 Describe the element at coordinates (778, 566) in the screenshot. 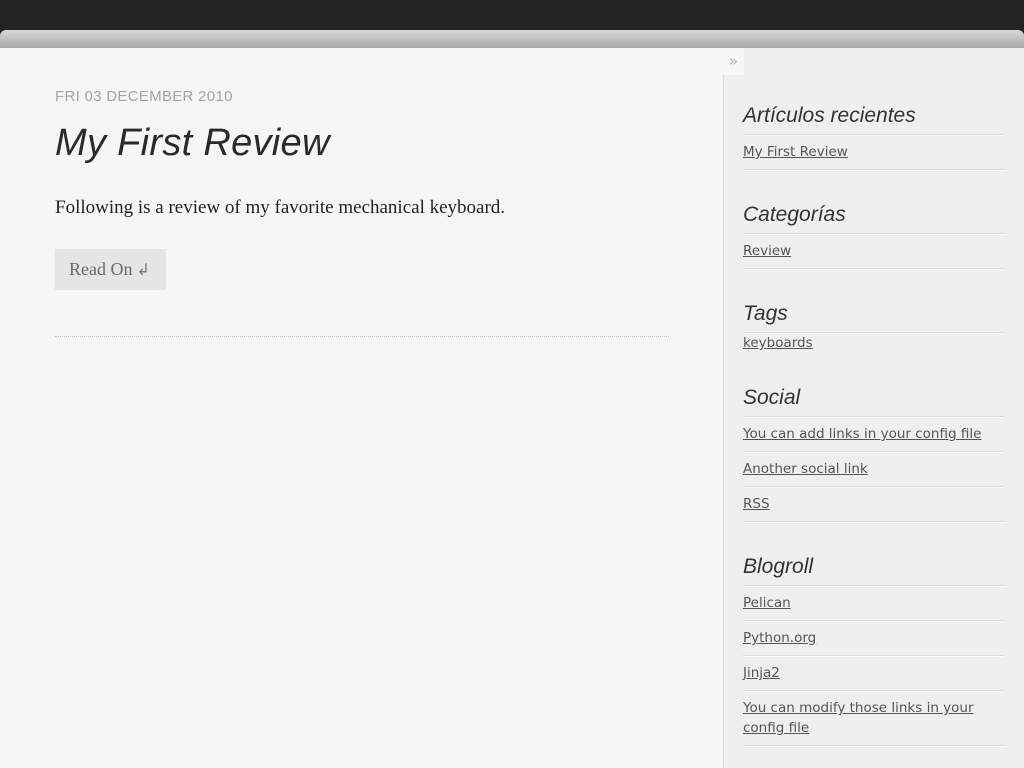

I see `blogroll-title: Blogroll` at that location.